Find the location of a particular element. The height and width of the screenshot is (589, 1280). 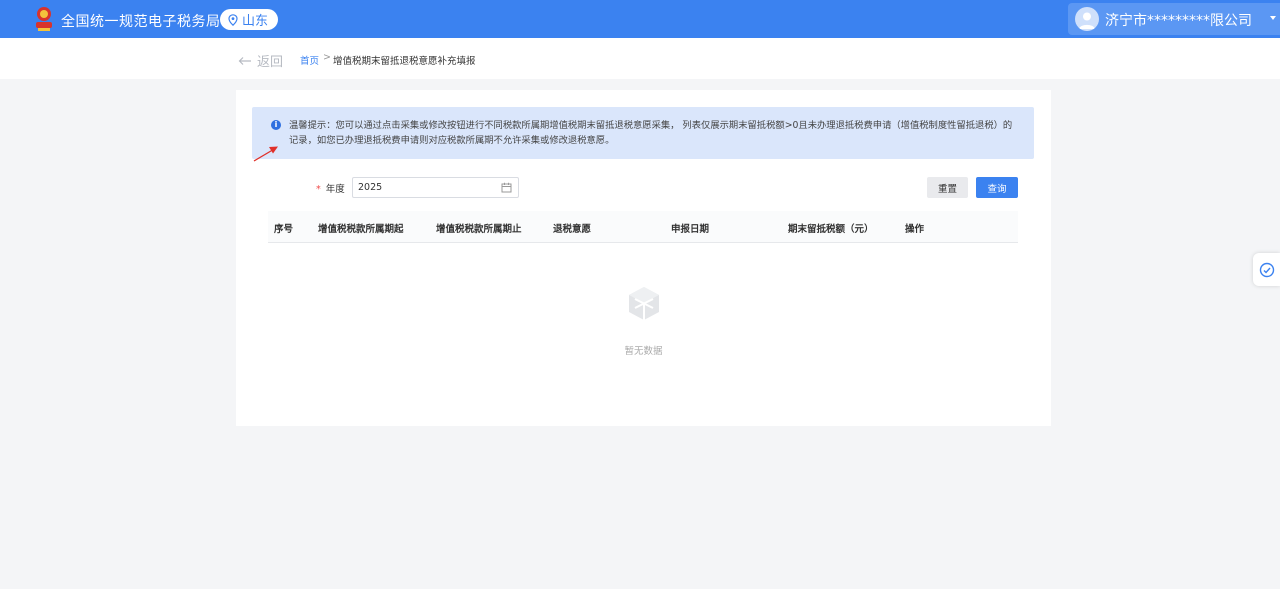

region-label: 山东 is located at coordinates (255, 21).